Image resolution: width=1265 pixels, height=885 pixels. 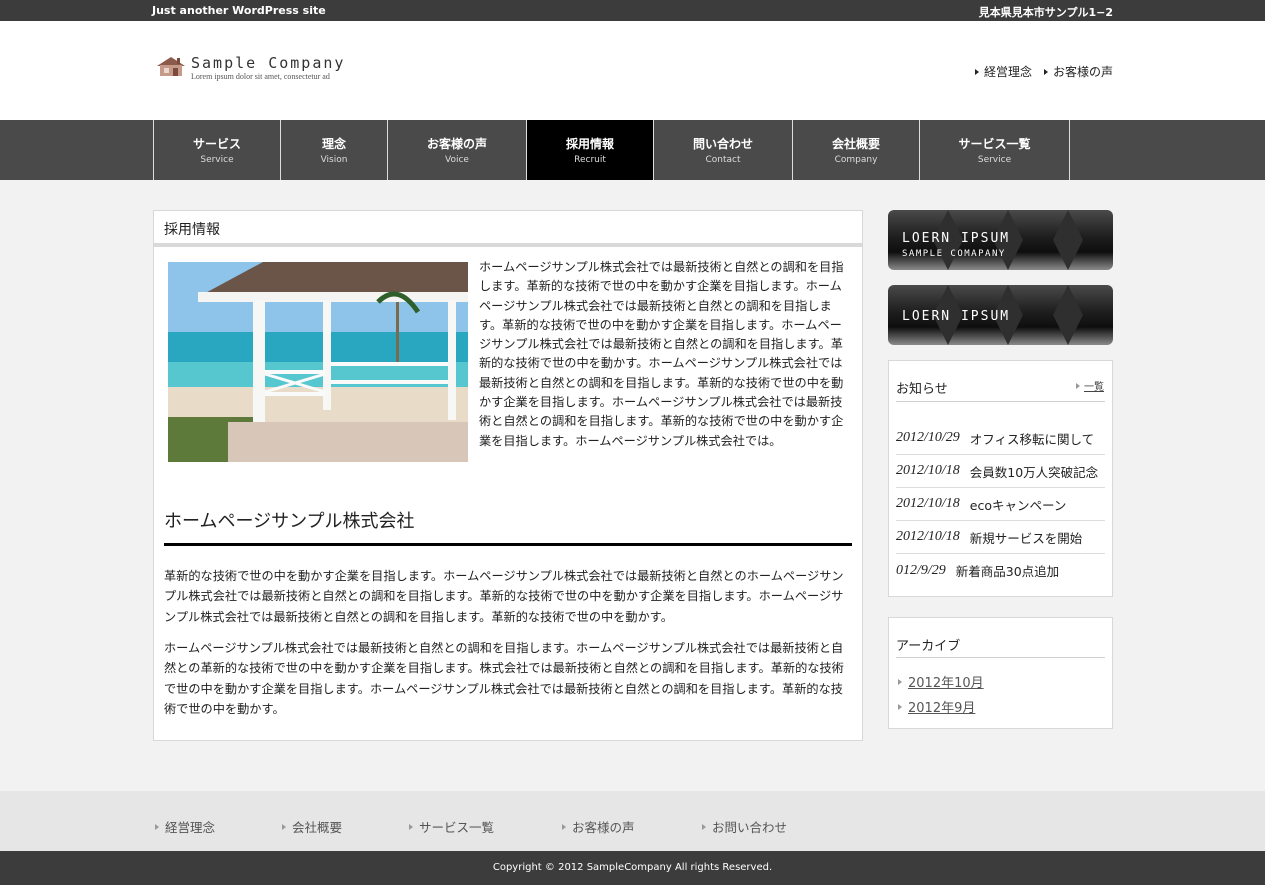 What do you see at coordinates (185, 826) in the screenshot?
I see `footer-link-philosophy: 経営理念` at bounding box center [185, 826].